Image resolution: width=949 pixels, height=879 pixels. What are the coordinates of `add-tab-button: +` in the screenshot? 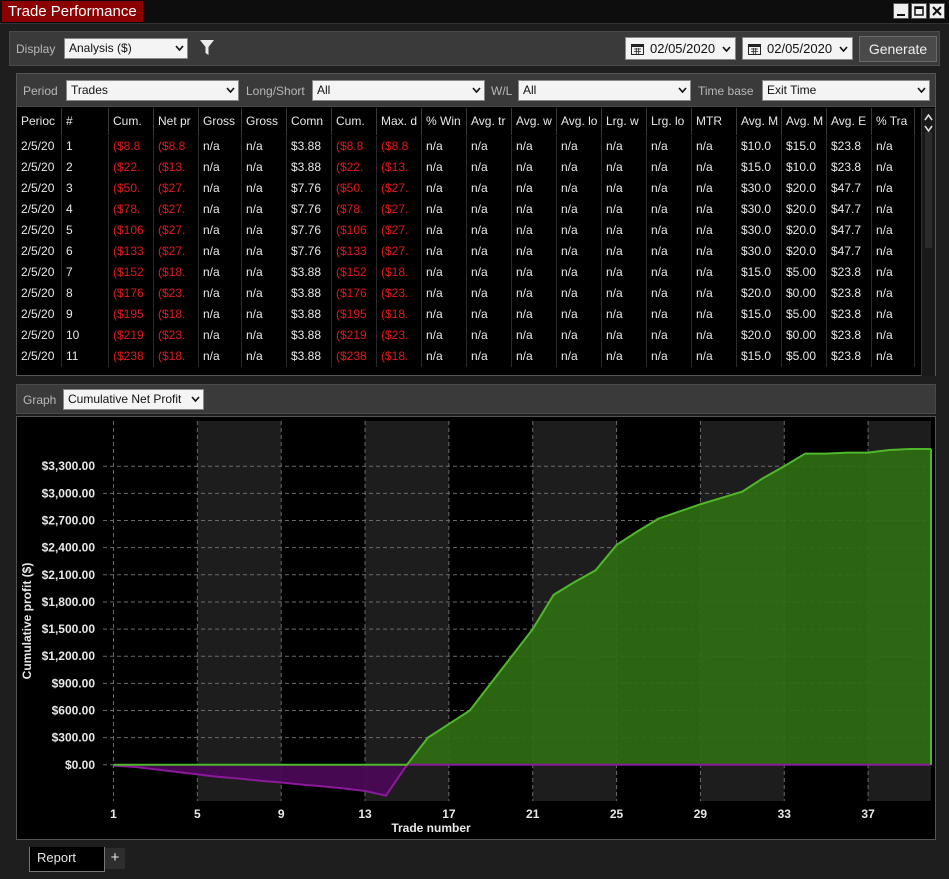 It's located at (115, 858).